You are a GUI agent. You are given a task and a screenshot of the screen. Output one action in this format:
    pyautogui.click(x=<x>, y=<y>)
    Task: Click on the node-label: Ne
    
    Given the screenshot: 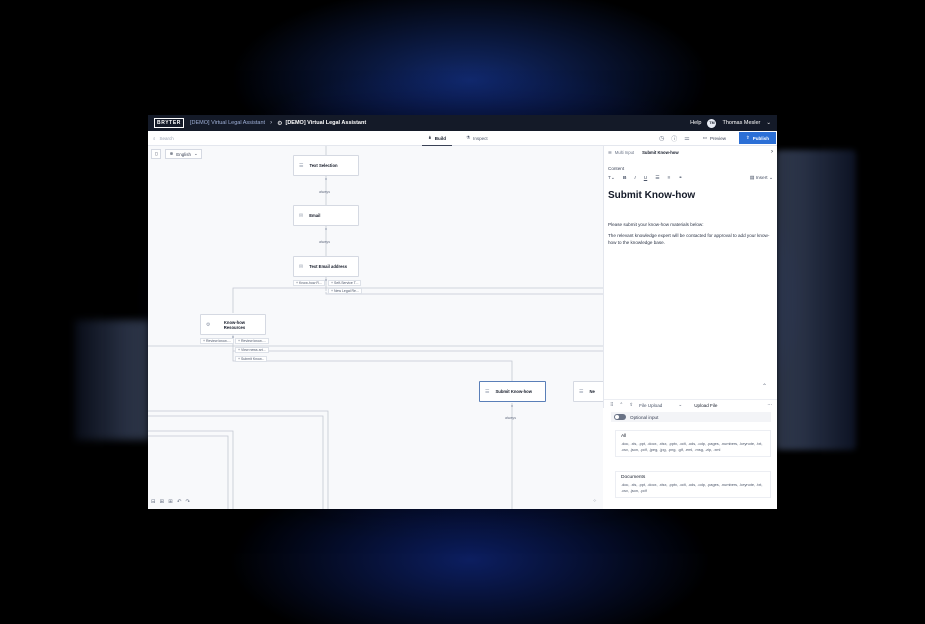 What is the action you would take?
    pyautogui.click(x=592, y=391)
    